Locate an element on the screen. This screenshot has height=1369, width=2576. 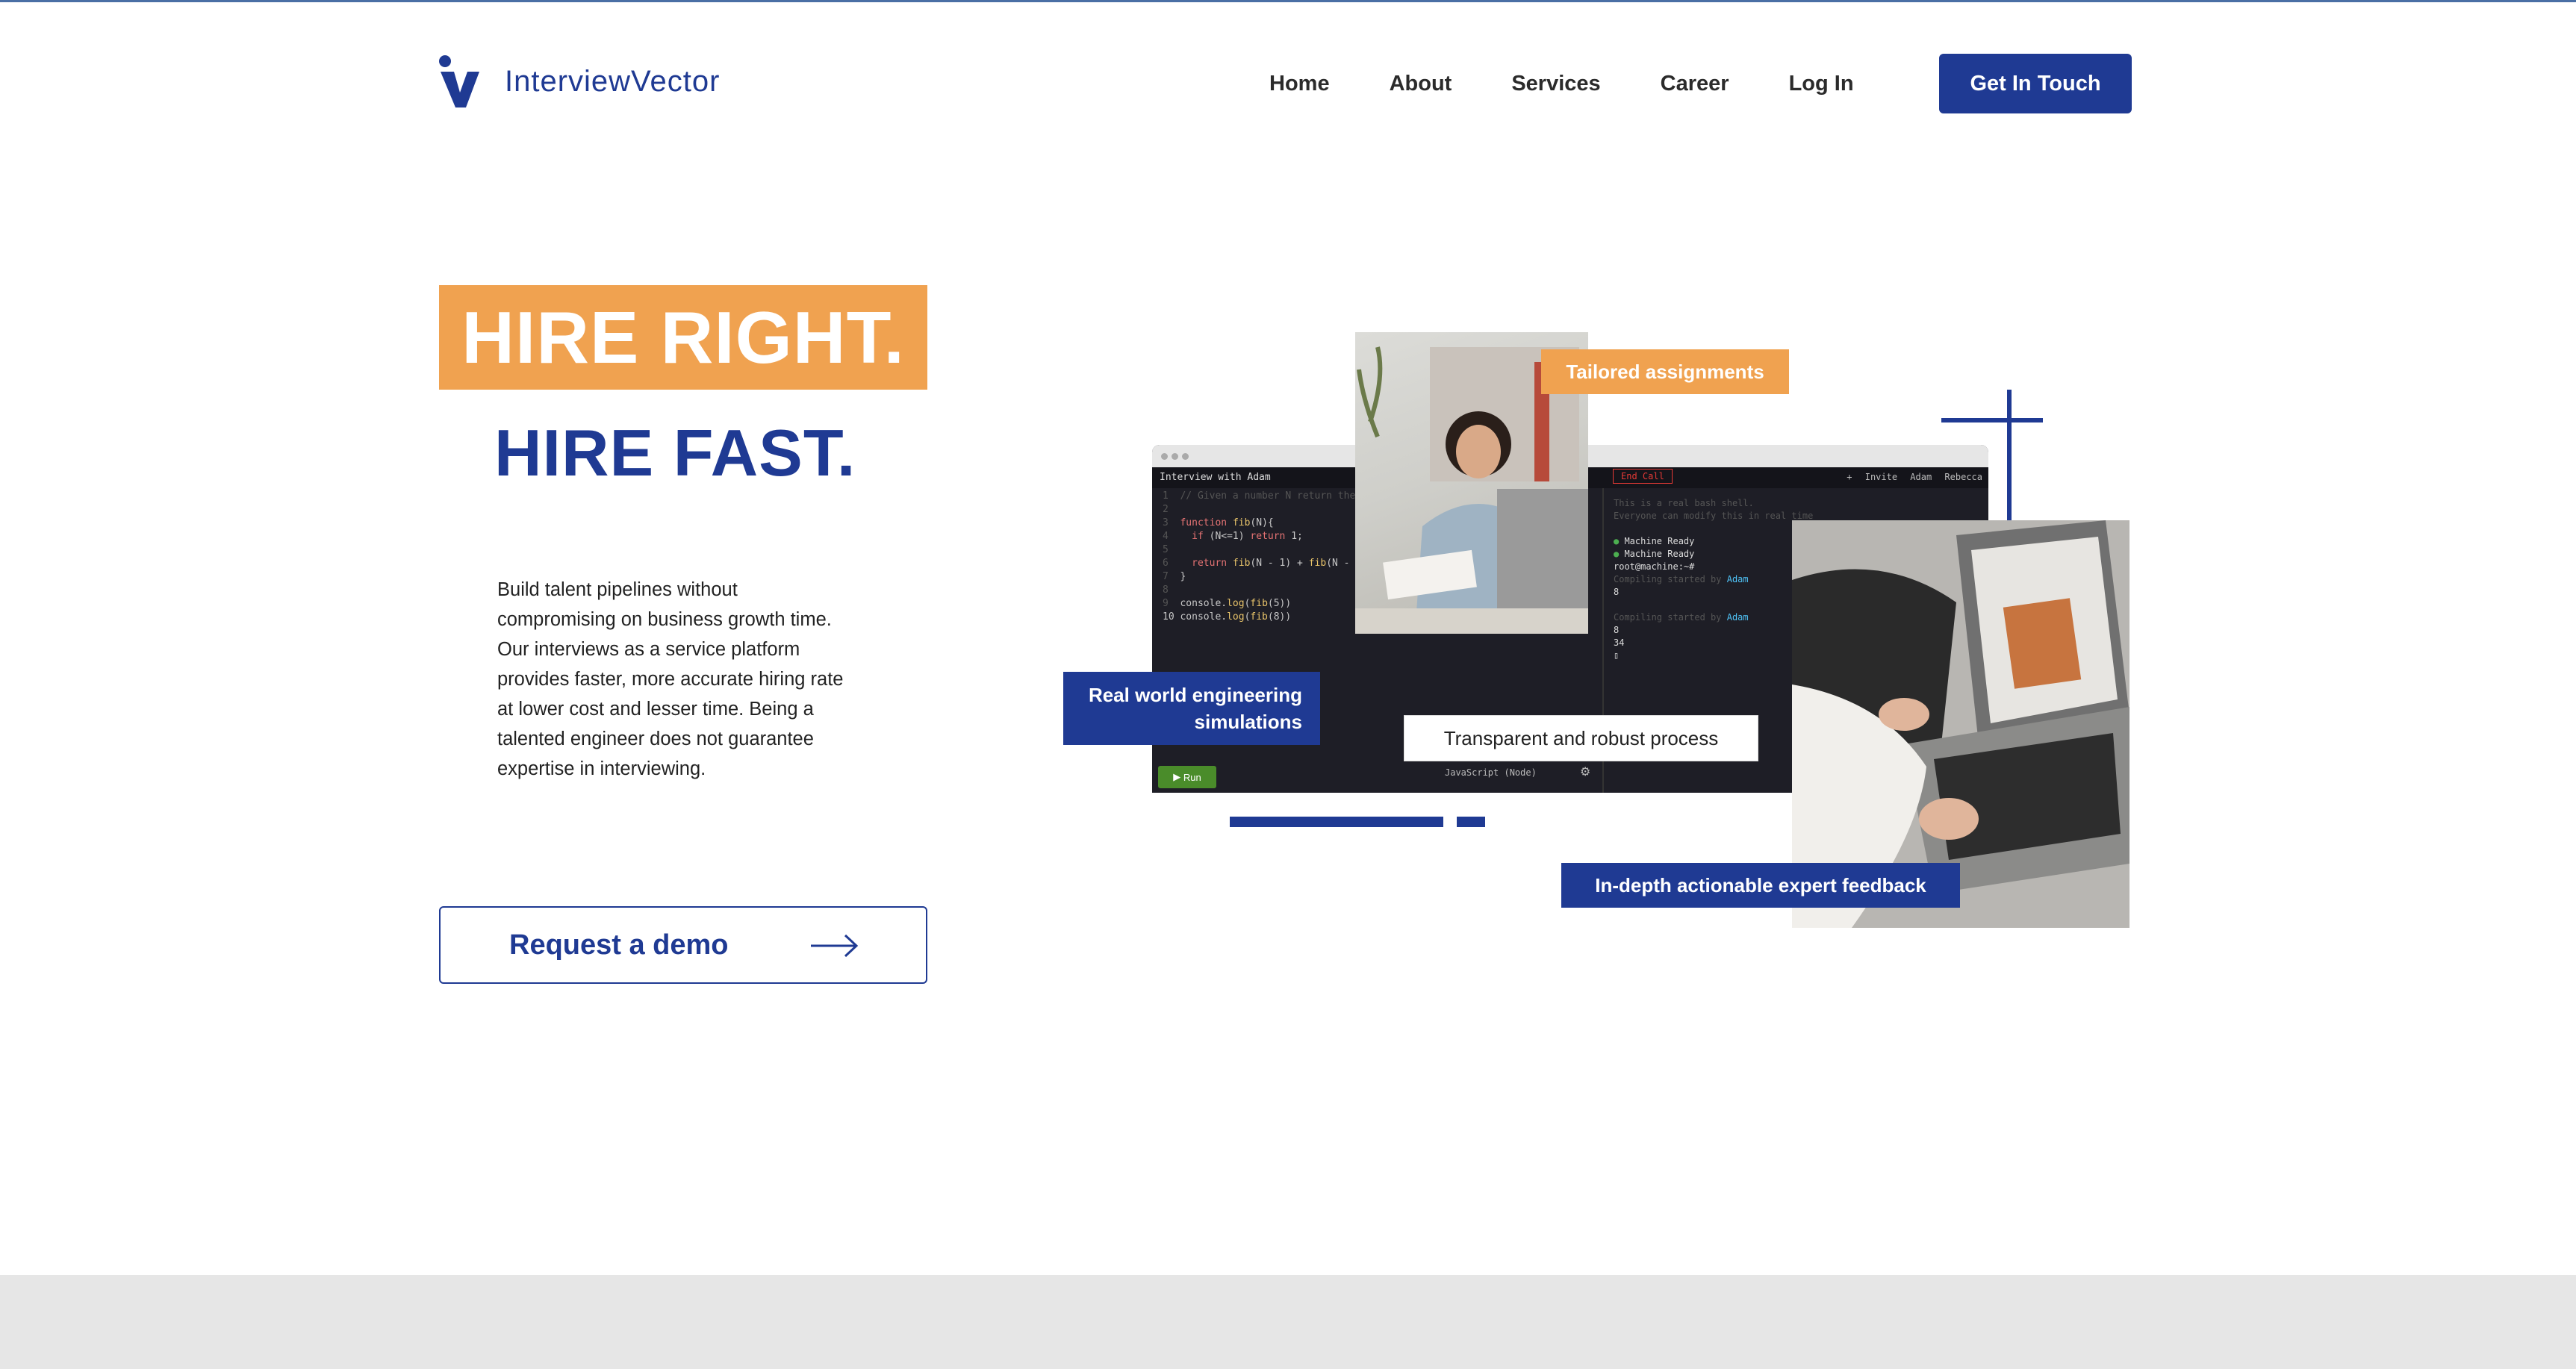
footer-band is located at coordinates (1288, 1322).